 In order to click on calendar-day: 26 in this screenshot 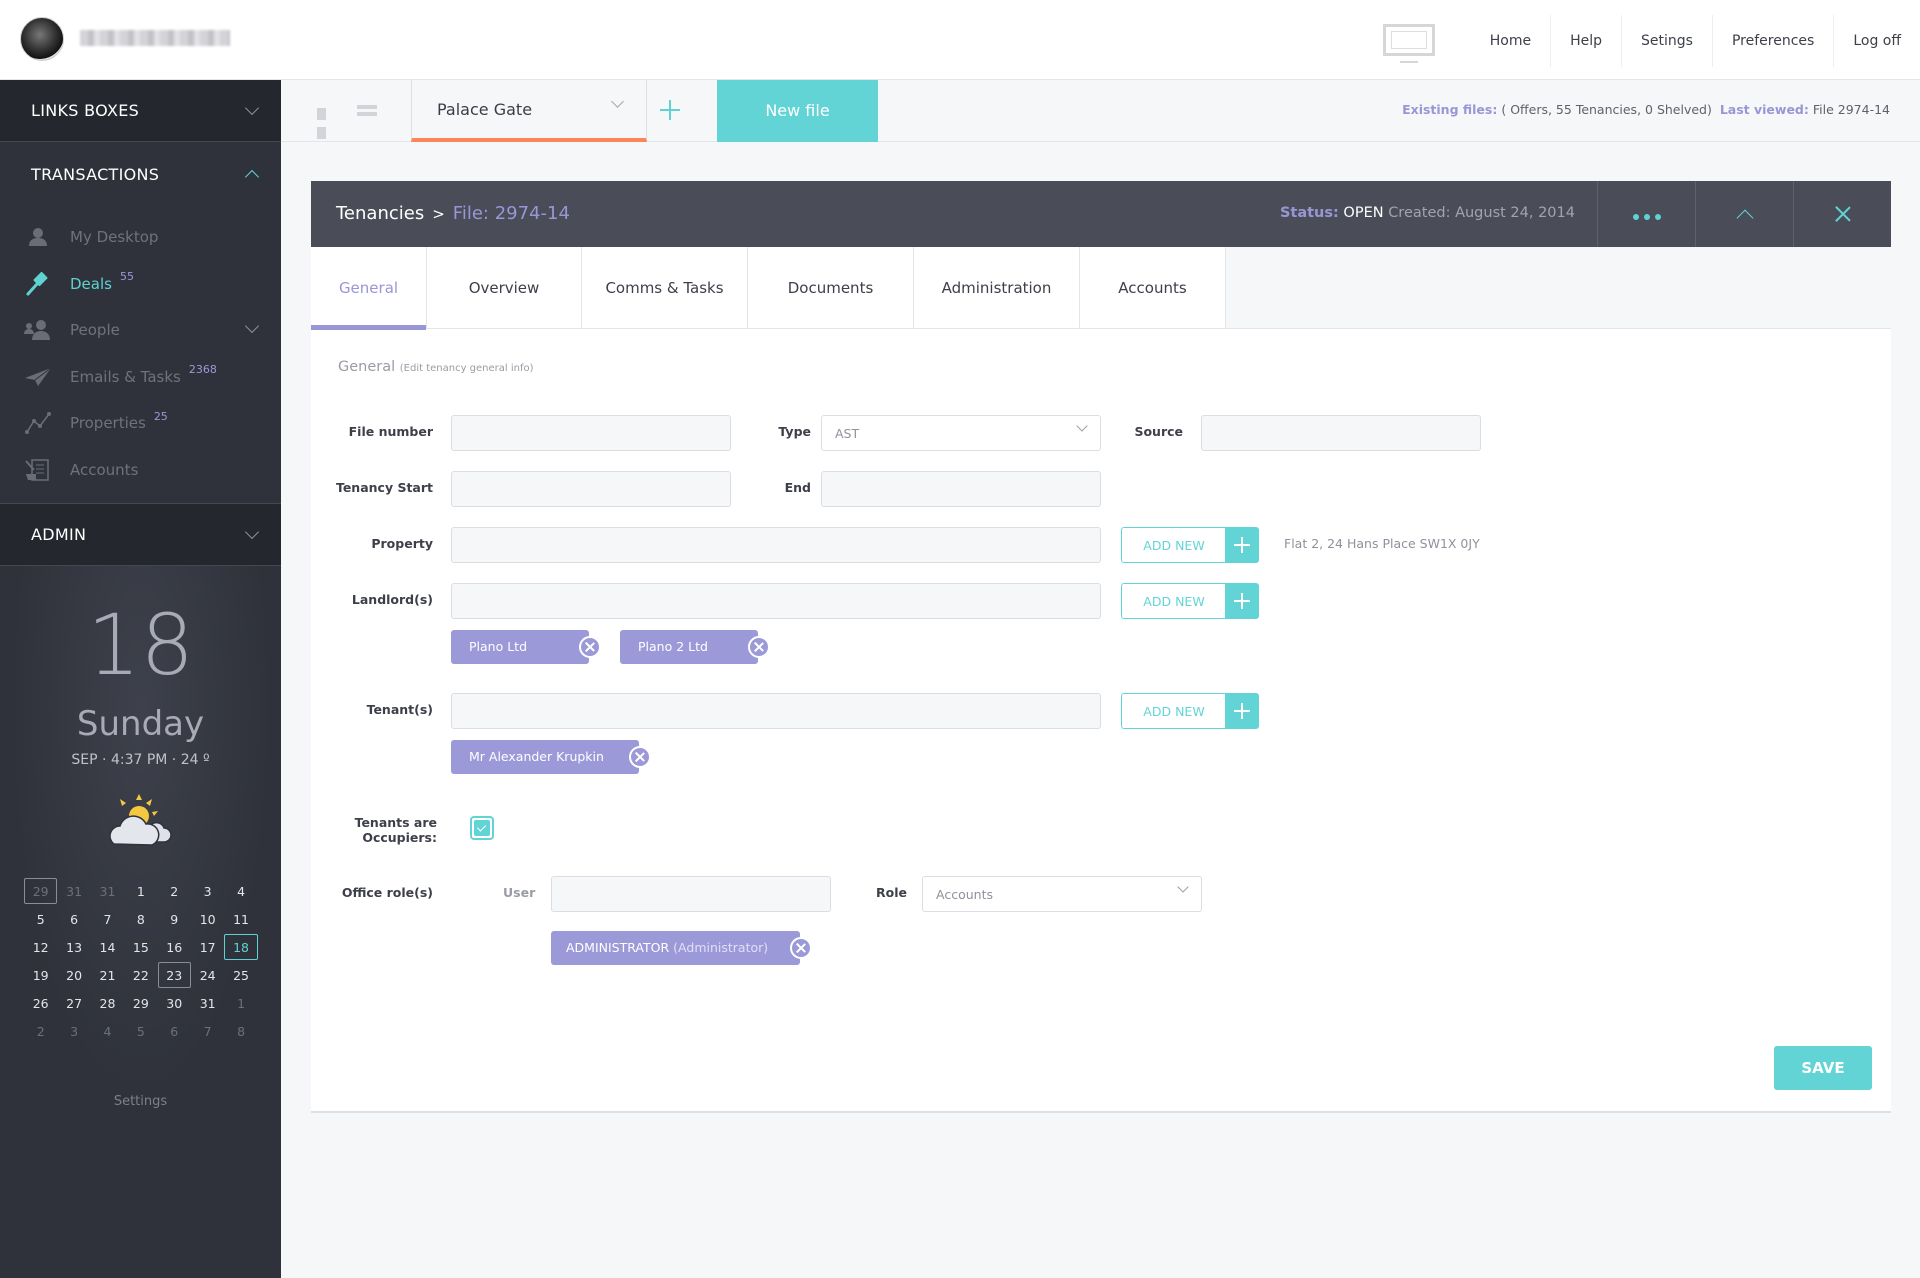, I will do `click(40, 1003)`.